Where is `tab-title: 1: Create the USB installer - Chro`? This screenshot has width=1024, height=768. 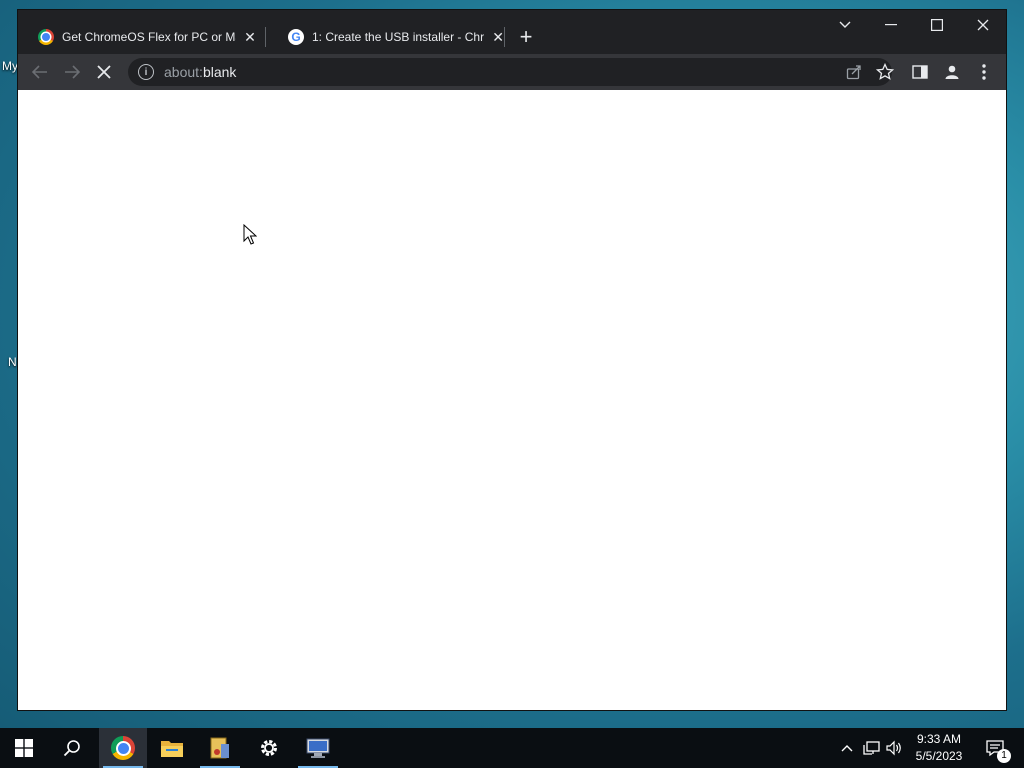 tab-title: 1: Create the USB installer - Chro is located at coordinates (398, 37).